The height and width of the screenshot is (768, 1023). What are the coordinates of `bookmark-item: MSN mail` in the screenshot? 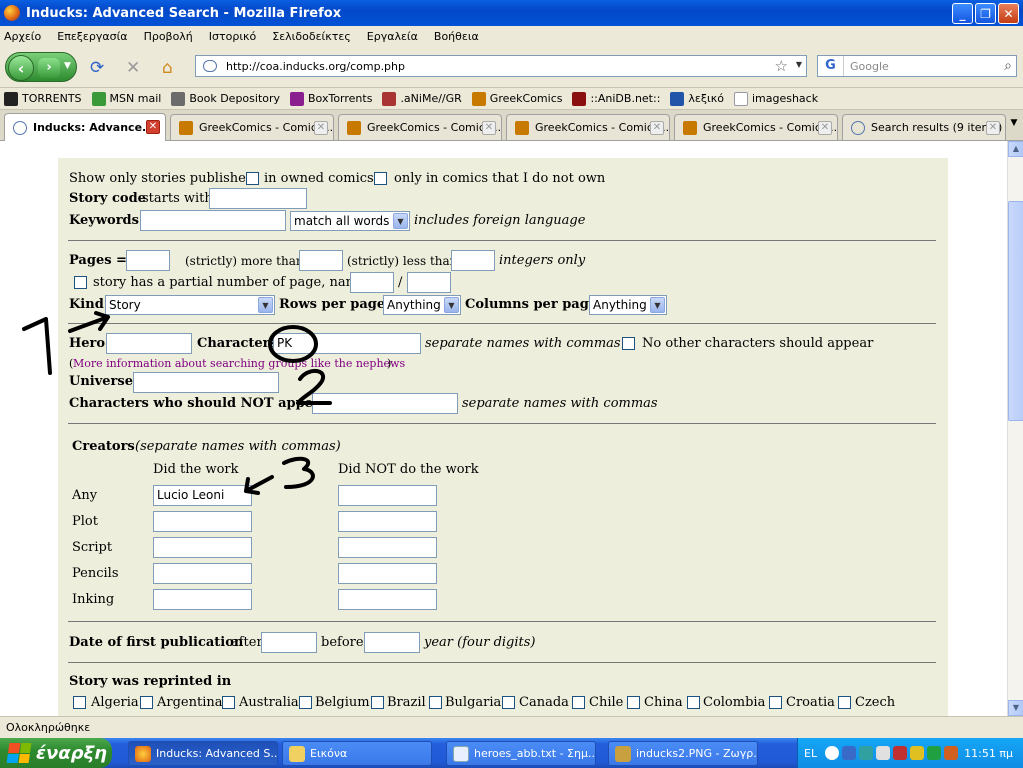 It's located at (126, 98).